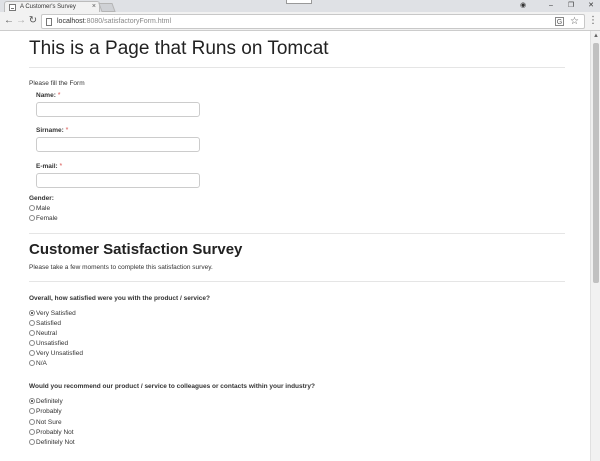 The image size is (600, 461). What do you see at coordinates (551, 6) in the screenshot?
I see `minimize-icon: –` at bounding box center [551, 6].